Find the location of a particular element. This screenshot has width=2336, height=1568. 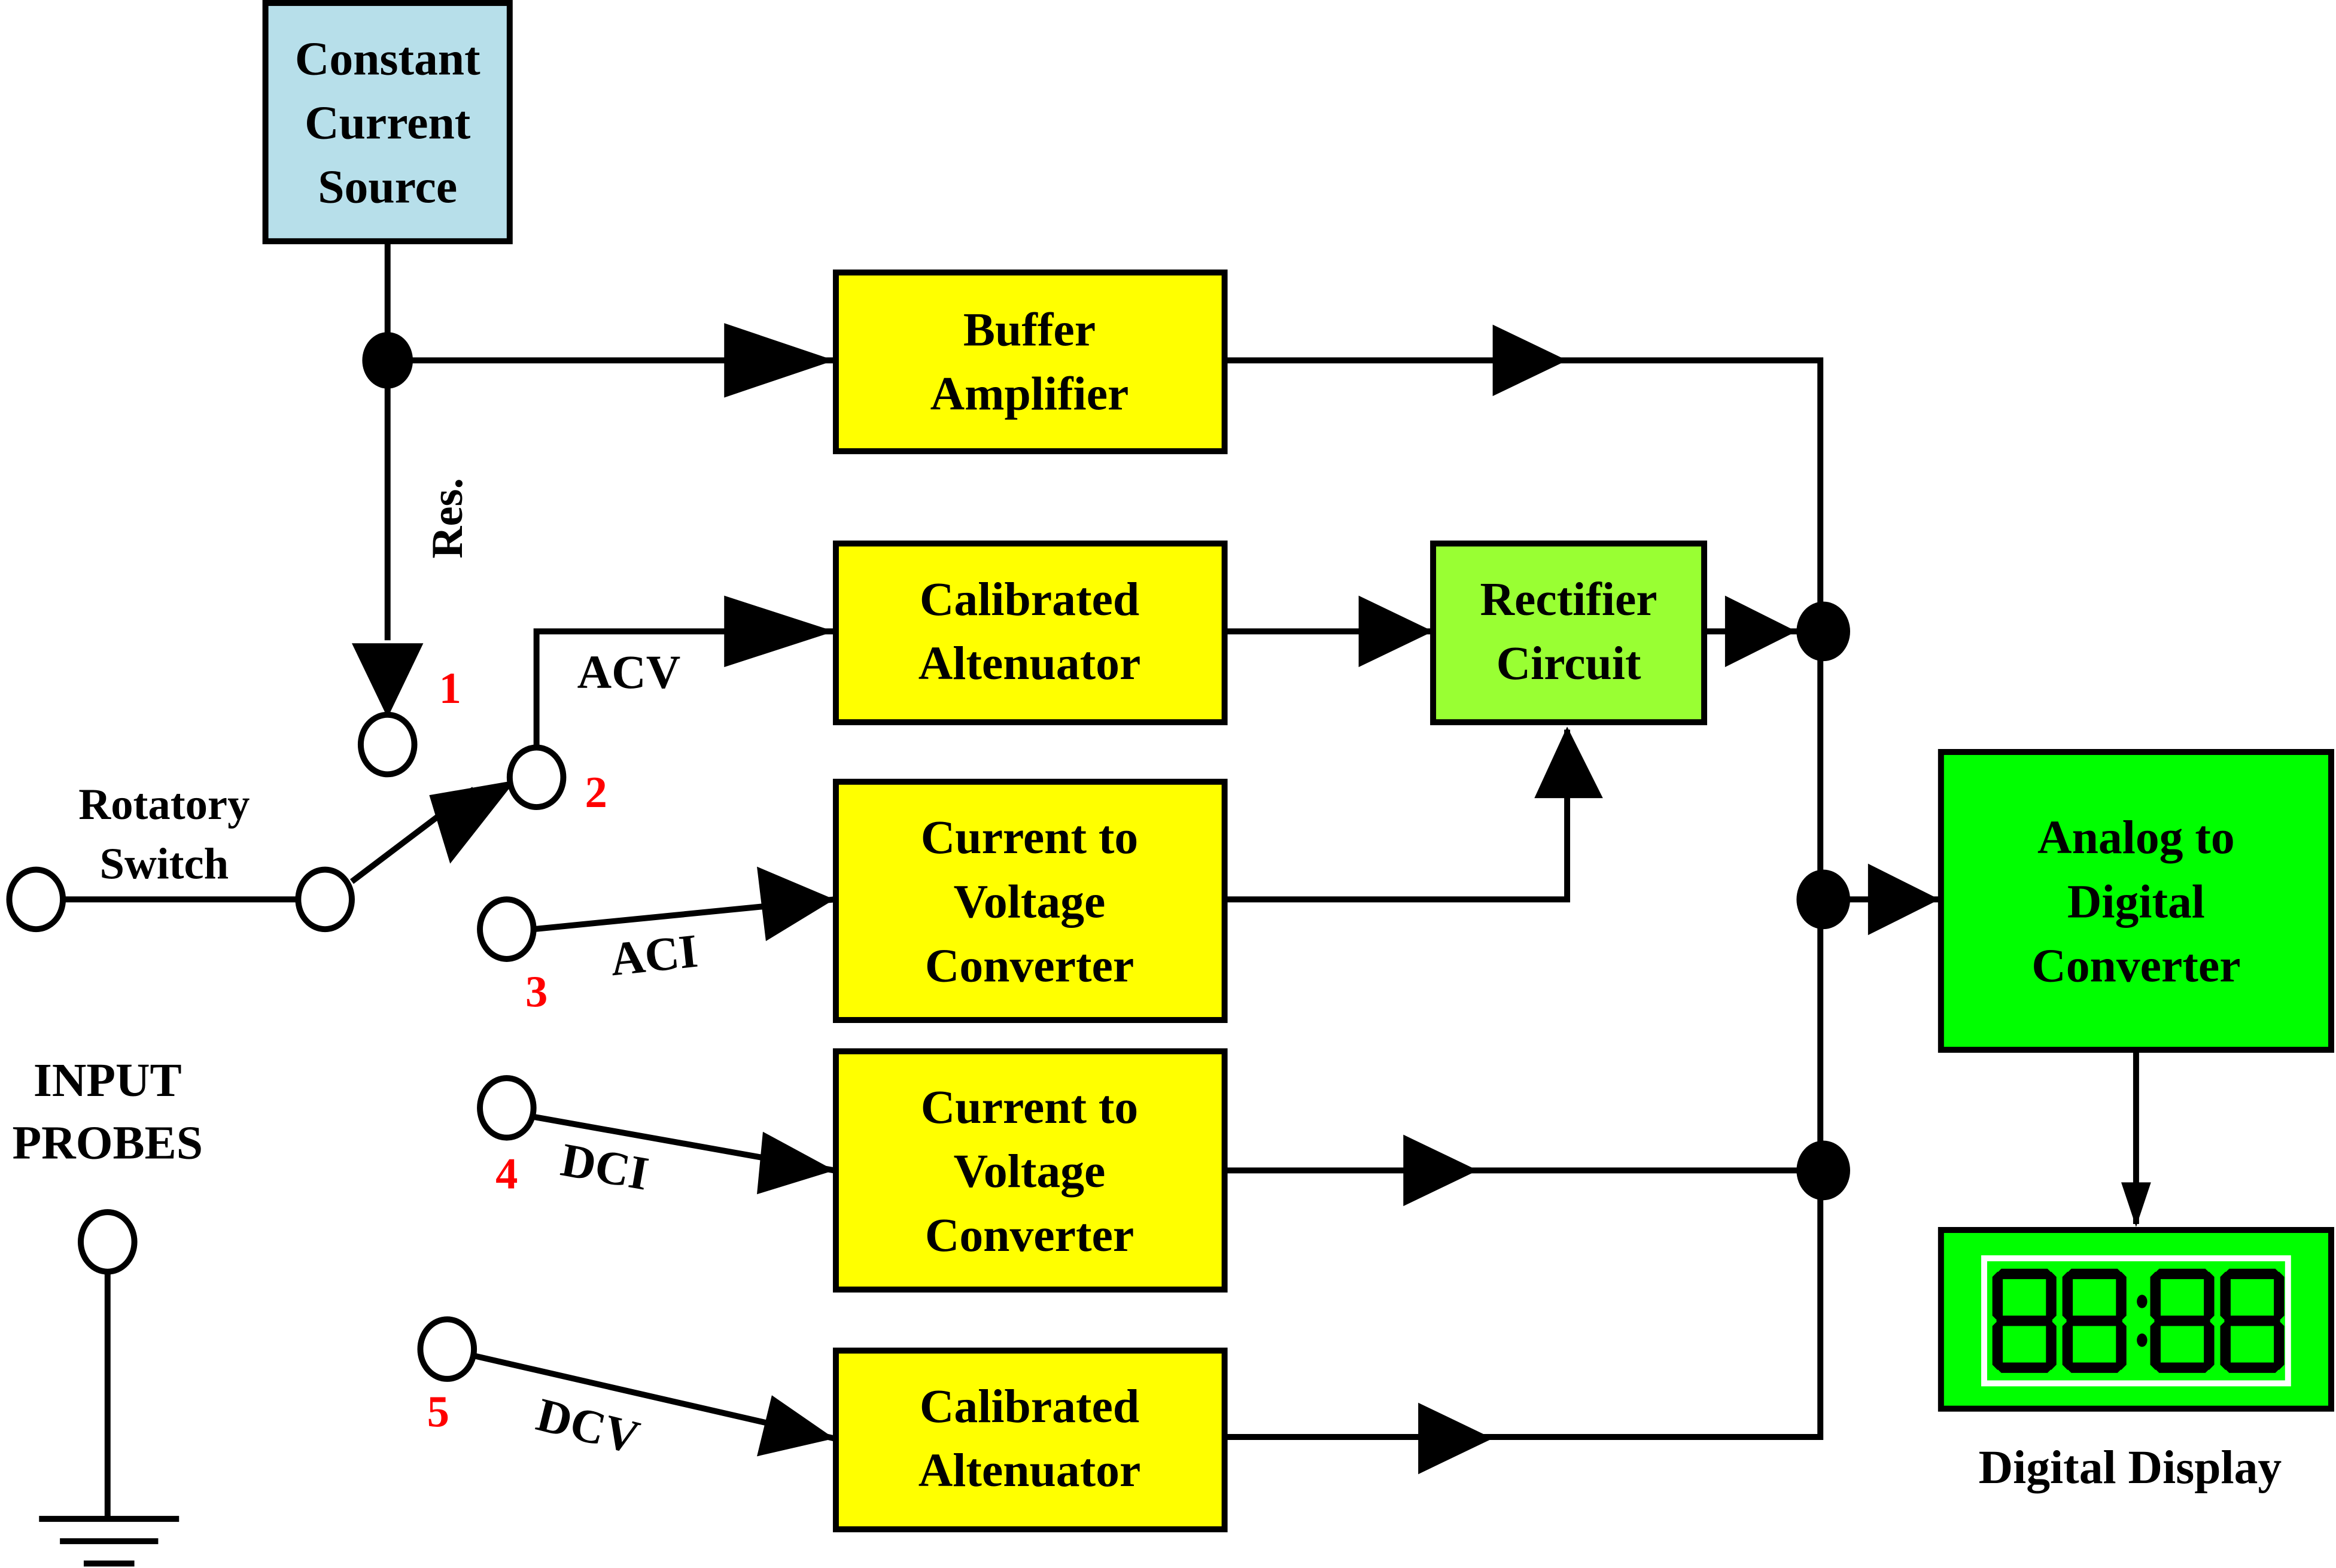

arrow-to-buffer-icon is located at coordinates (780, 360).